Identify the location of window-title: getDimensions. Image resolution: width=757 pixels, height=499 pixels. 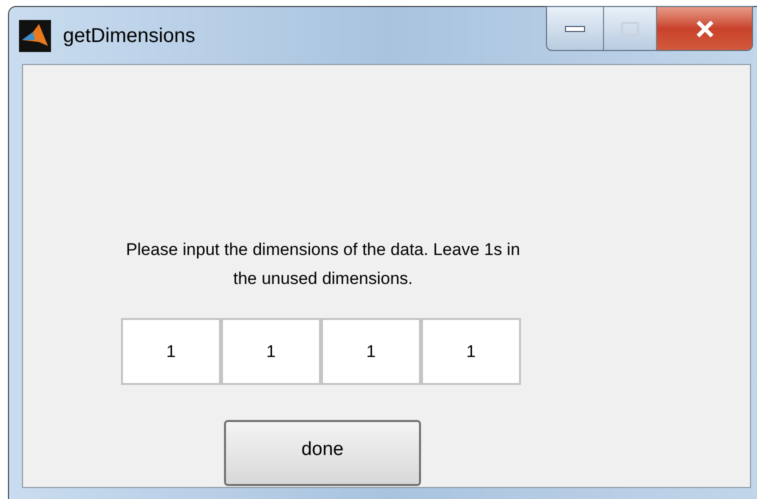
(129, 36).